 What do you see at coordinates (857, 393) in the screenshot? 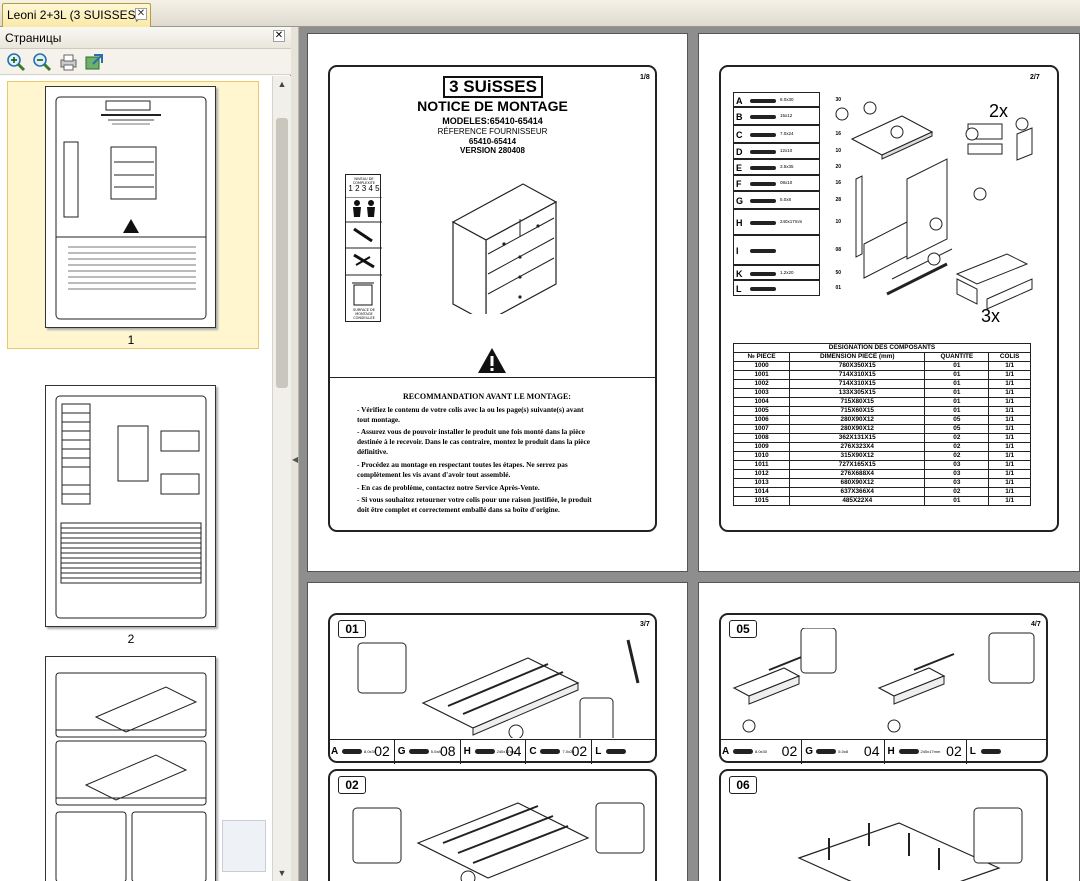
I see `table-cell: 133X305X15` at bounding box center [857, 393].